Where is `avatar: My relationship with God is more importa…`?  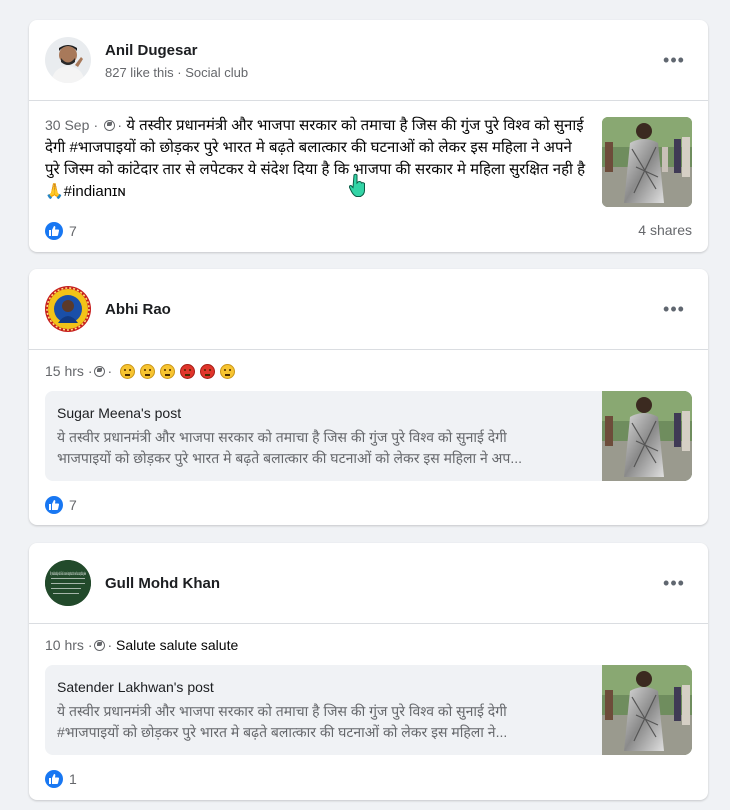
avatar: My relationship with God is more importa… is located at coordinates (68, 583).